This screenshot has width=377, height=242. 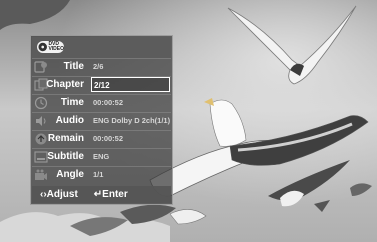 I want to click on speaker-icon, so click(x=41, y=121).